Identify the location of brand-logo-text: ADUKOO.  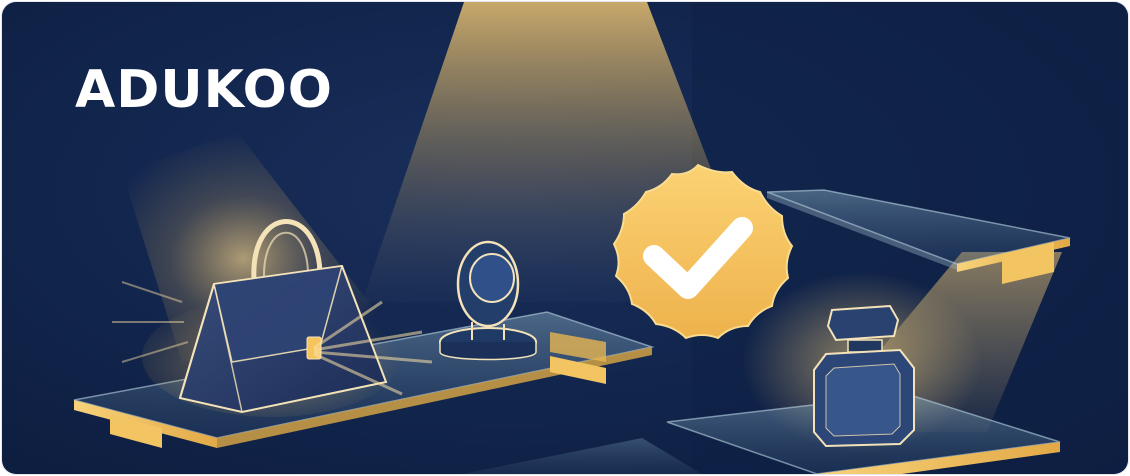
(204, 90).